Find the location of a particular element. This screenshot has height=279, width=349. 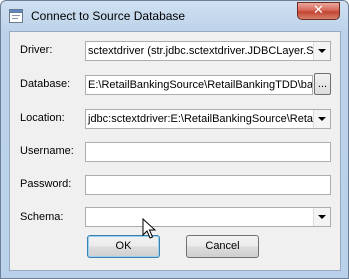

password-label: Password: is located at coordinates (46, 184).